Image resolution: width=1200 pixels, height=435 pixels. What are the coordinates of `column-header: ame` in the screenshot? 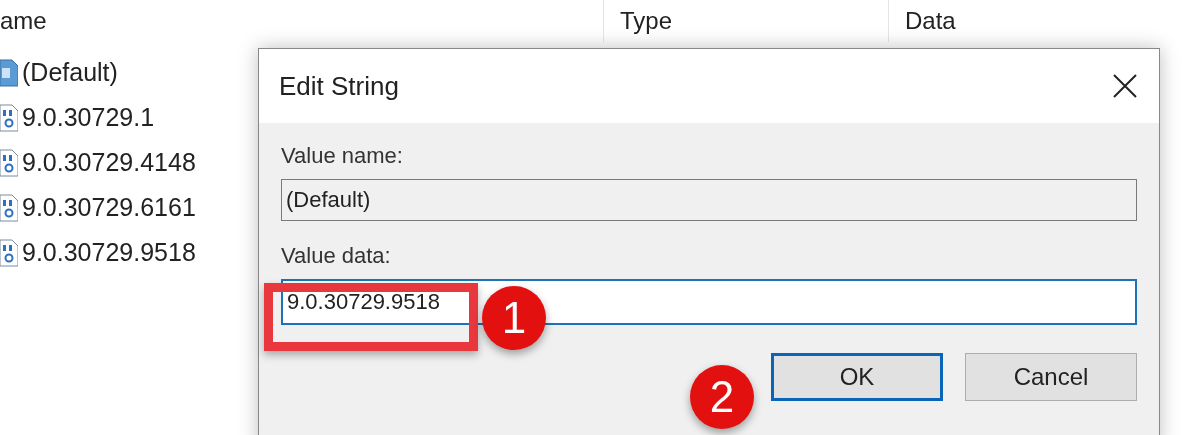 It's located at (23, 21).